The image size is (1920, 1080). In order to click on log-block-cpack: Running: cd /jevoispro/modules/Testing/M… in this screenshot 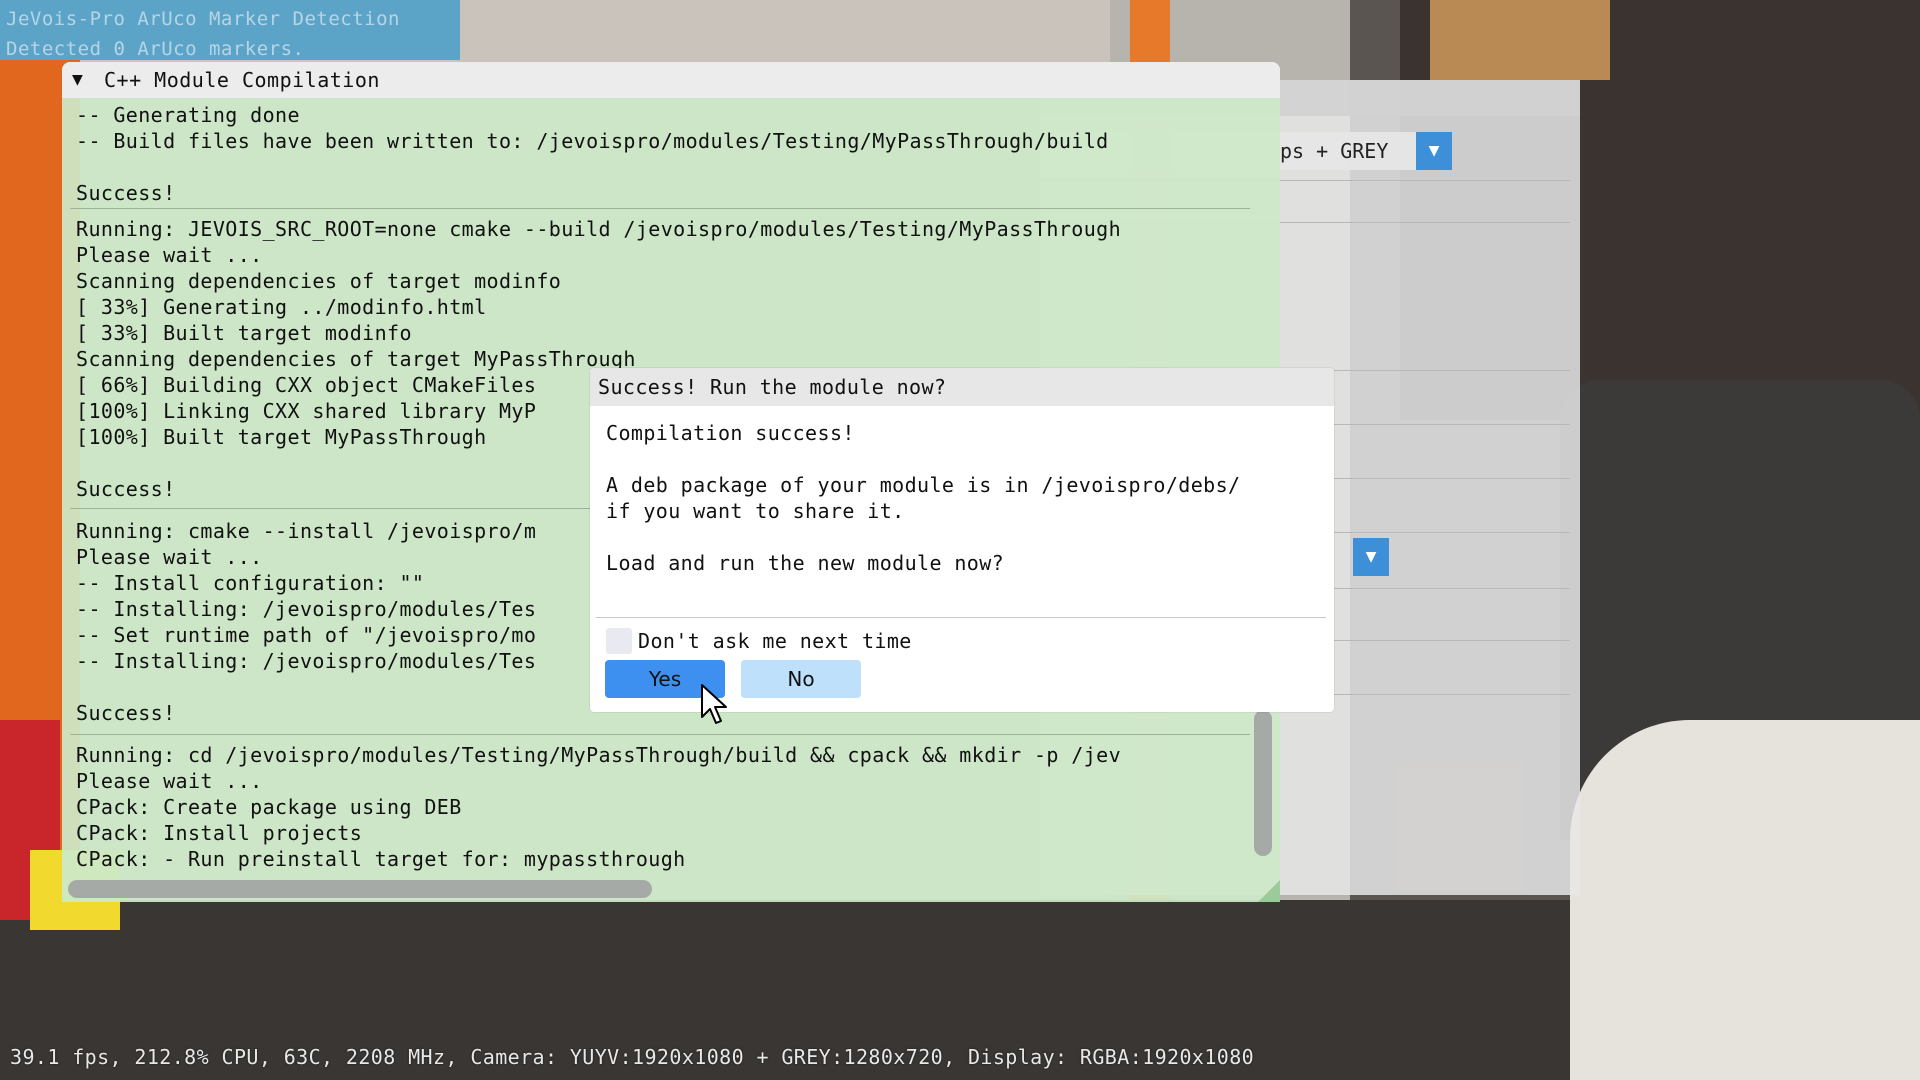, I will do `click(664, 807)`.